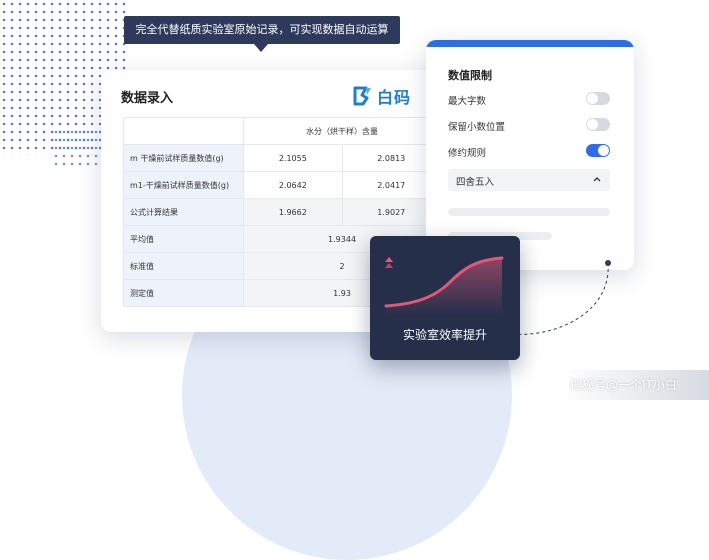 This screenshot has height=560, width=709. What do you see at coordinates (183, 293) in the screenshot?
I see `row-label: 测定值` at bounding box center [183, 293].